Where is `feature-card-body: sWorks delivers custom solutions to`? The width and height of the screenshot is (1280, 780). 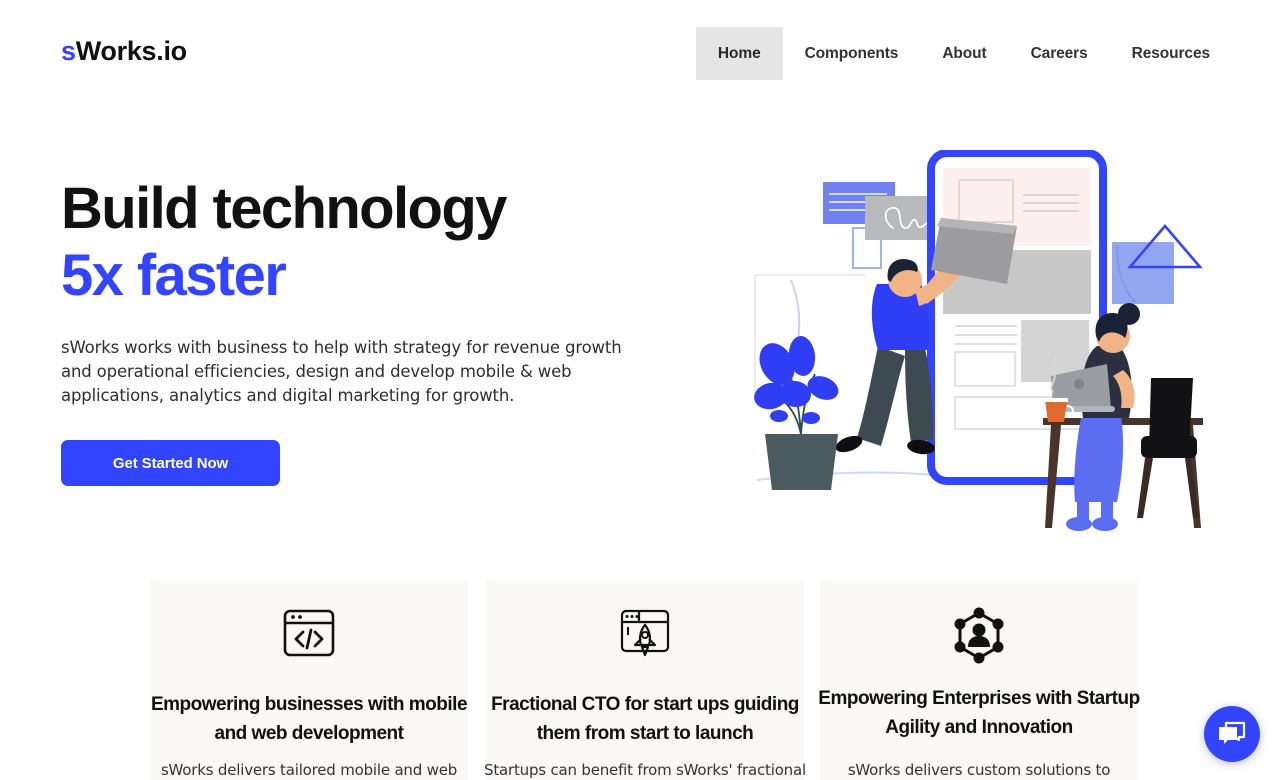 feature-card-body: sWorks delivers custom solutions to is located at coordinates (979, 770).